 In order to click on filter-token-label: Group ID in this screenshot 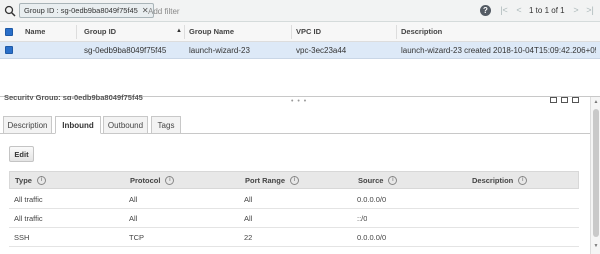, I will do `click(39, 10)`.